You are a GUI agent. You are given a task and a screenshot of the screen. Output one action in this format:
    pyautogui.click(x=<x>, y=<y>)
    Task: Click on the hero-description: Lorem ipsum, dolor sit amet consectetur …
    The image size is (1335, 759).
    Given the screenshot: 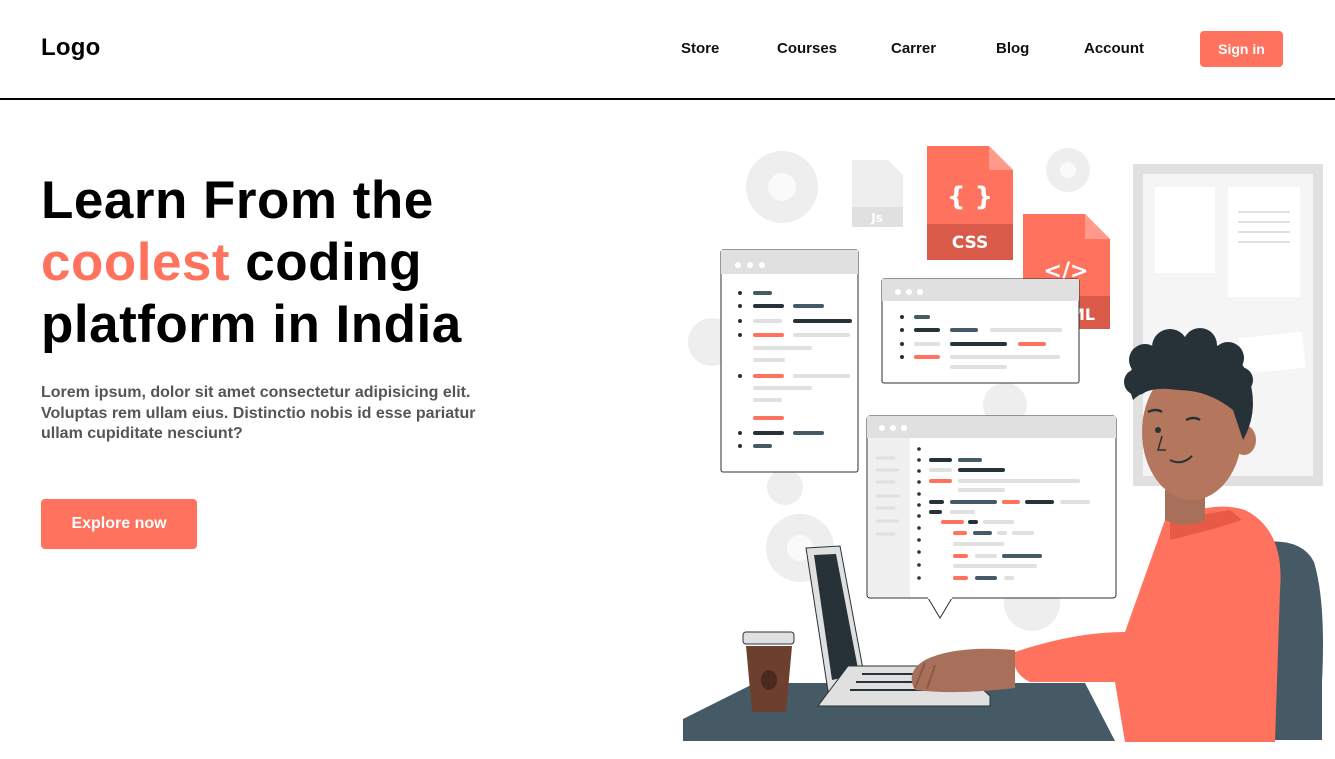 What is the action you would take?
    pyautogui.click(x=258, y=413)
    